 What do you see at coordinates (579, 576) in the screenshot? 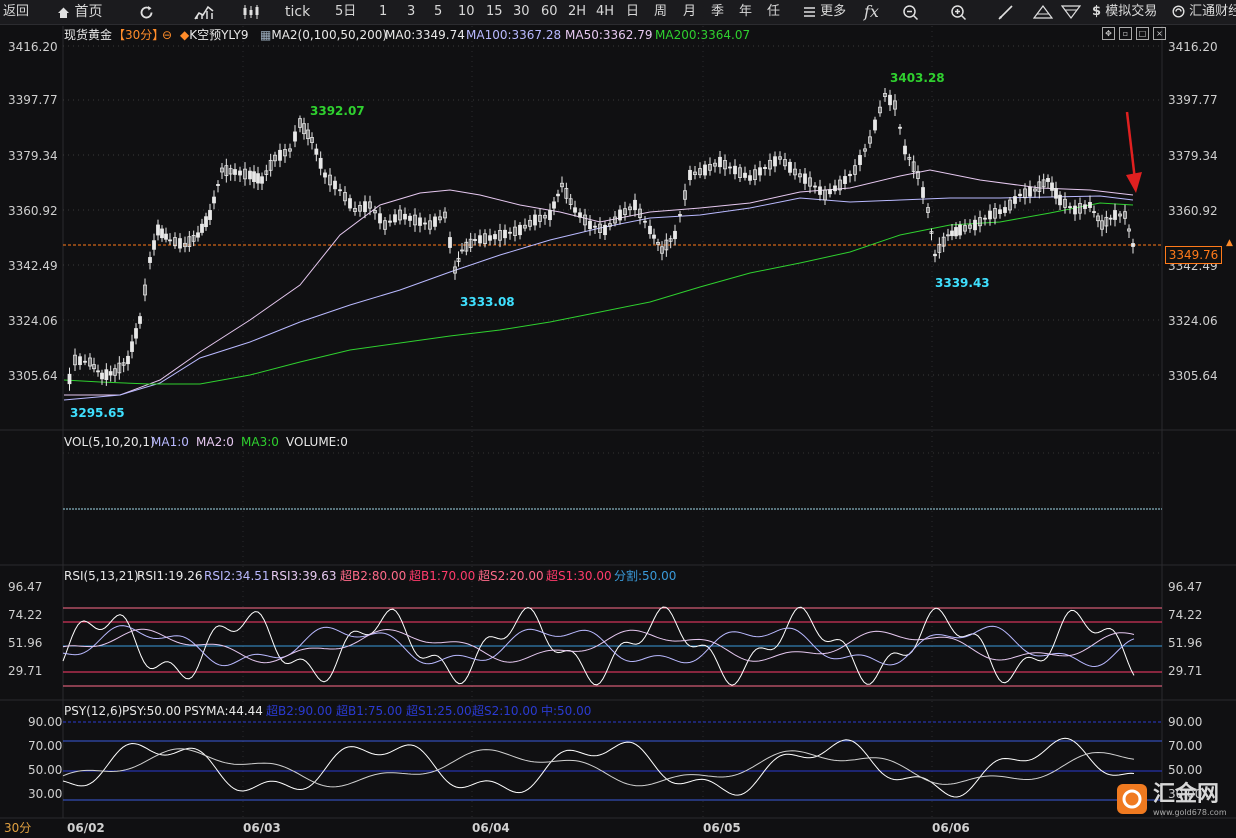
I see `rsi-s1: 超S1:30.00` at bounding box center [579, 576].